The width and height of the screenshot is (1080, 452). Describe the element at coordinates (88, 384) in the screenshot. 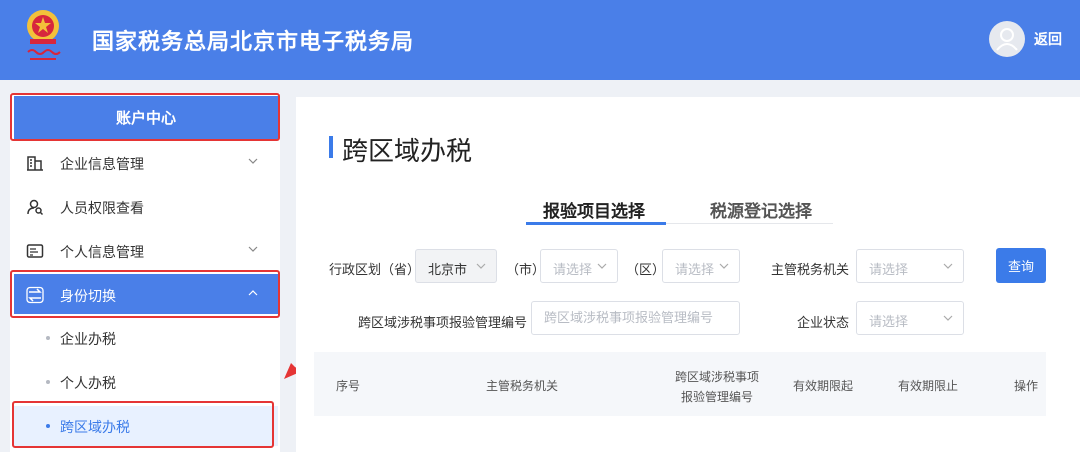

I see `sidebar-subitem-label: 个人办税` at that location.